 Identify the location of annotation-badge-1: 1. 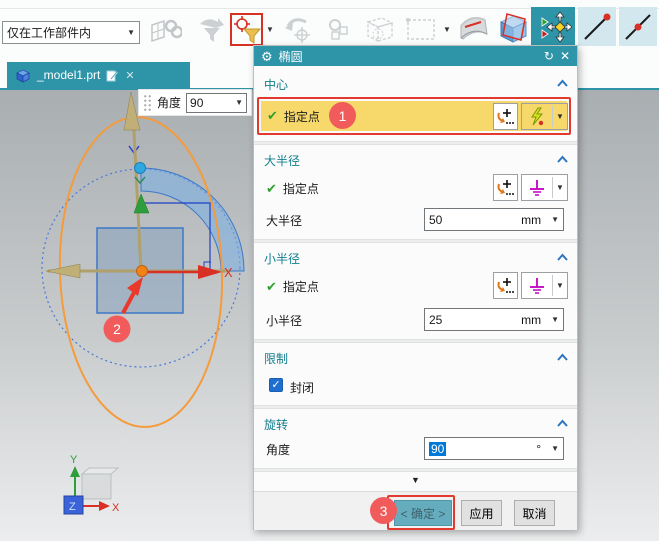
(342, 115).